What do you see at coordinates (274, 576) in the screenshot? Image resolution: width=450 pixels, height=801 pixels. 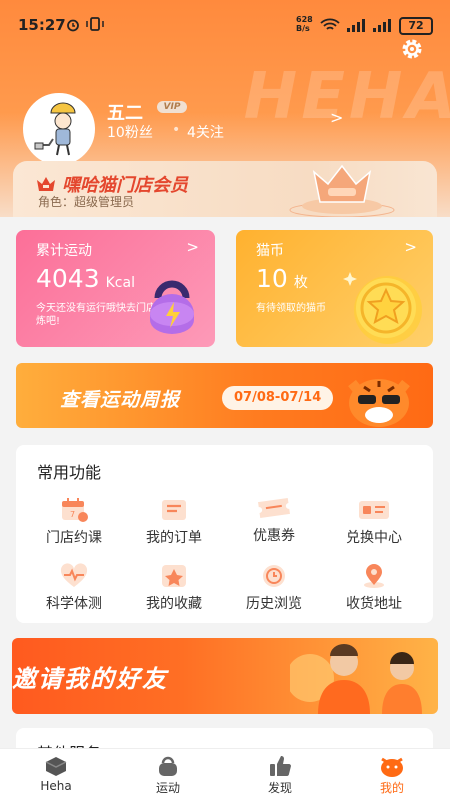 I see `history-icon` at bounding box center [274, 576].